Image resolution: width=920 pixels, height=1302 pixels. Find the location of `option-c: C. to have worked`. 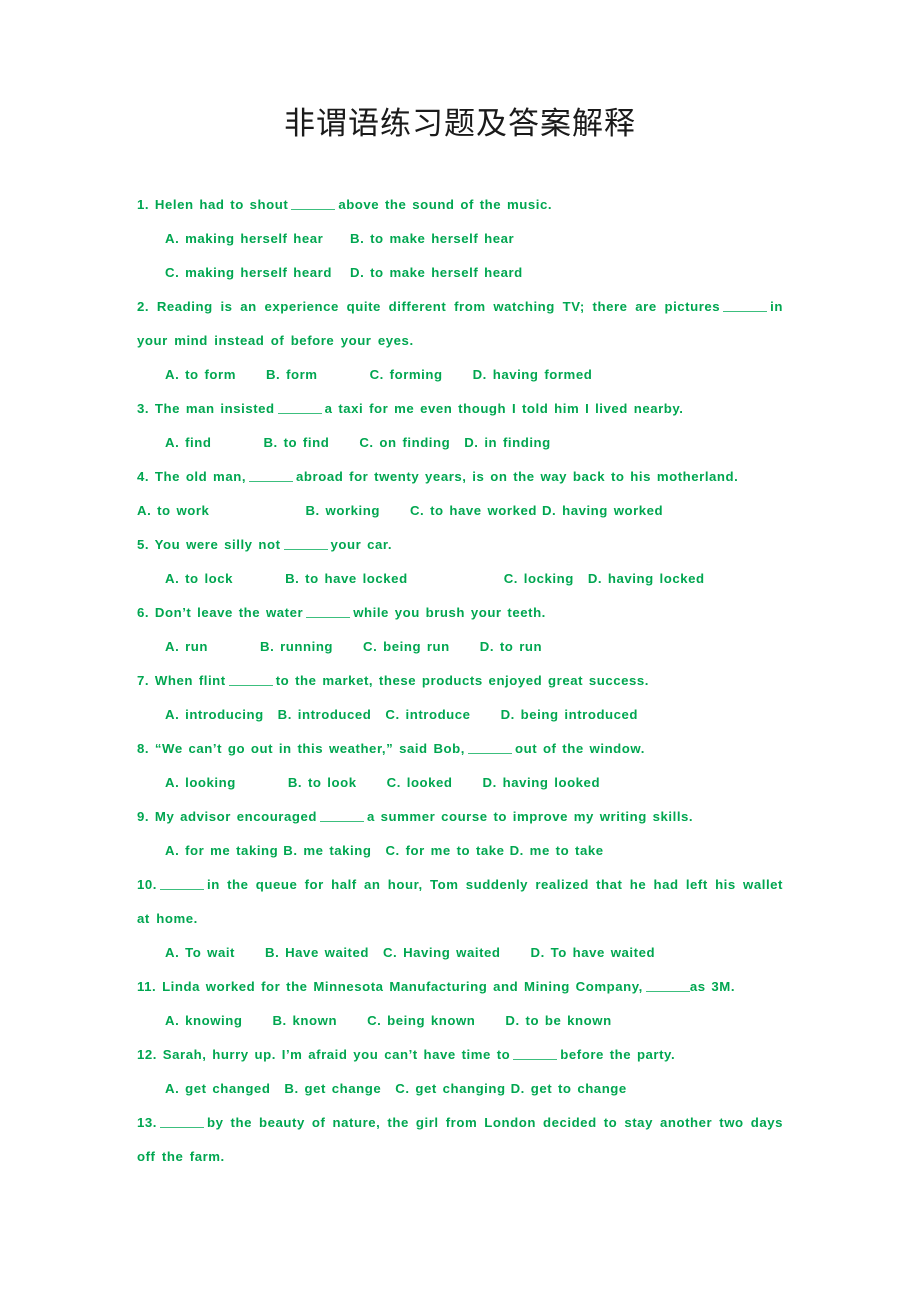

option-c: C. to have worked is located at coordinates (473, 510).